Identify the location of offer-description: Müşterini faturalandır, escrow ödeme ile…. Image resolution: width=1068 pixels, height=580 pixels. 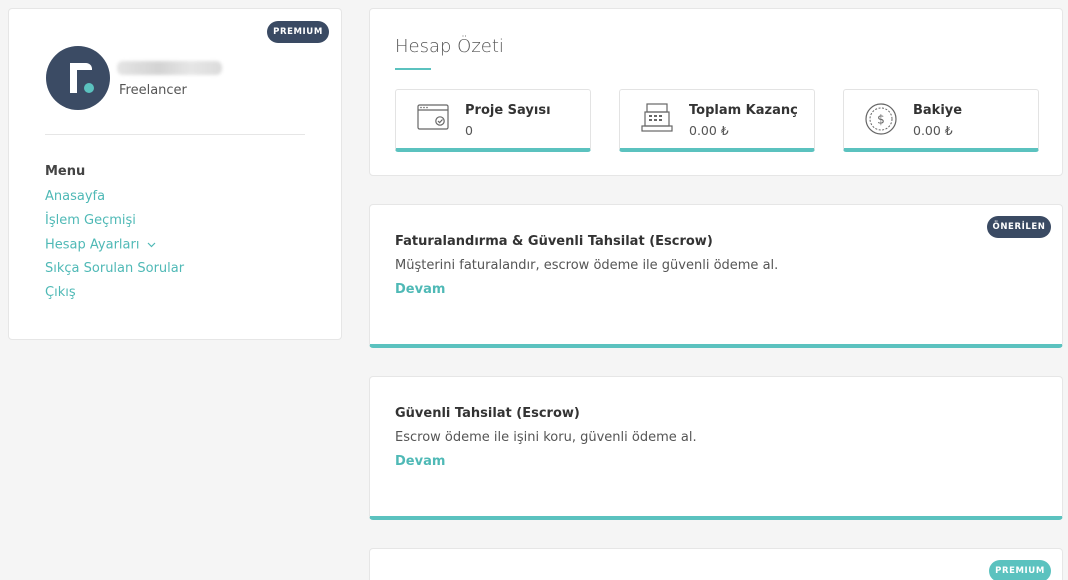
(587, 265).